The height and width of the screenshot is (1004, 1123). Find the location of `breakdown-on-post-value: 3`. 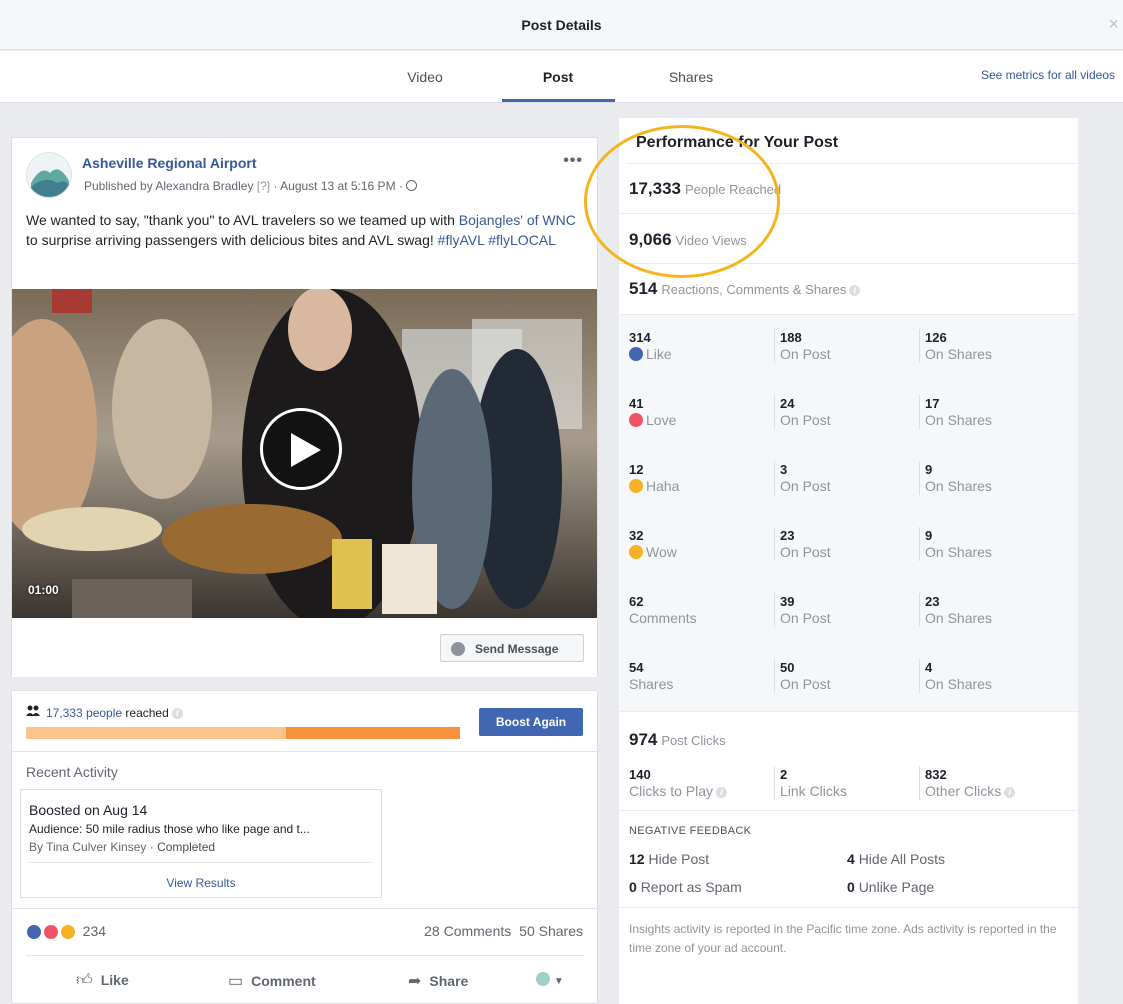

breakdown-on-post-value: 3 is located at coordinates (784, 469).